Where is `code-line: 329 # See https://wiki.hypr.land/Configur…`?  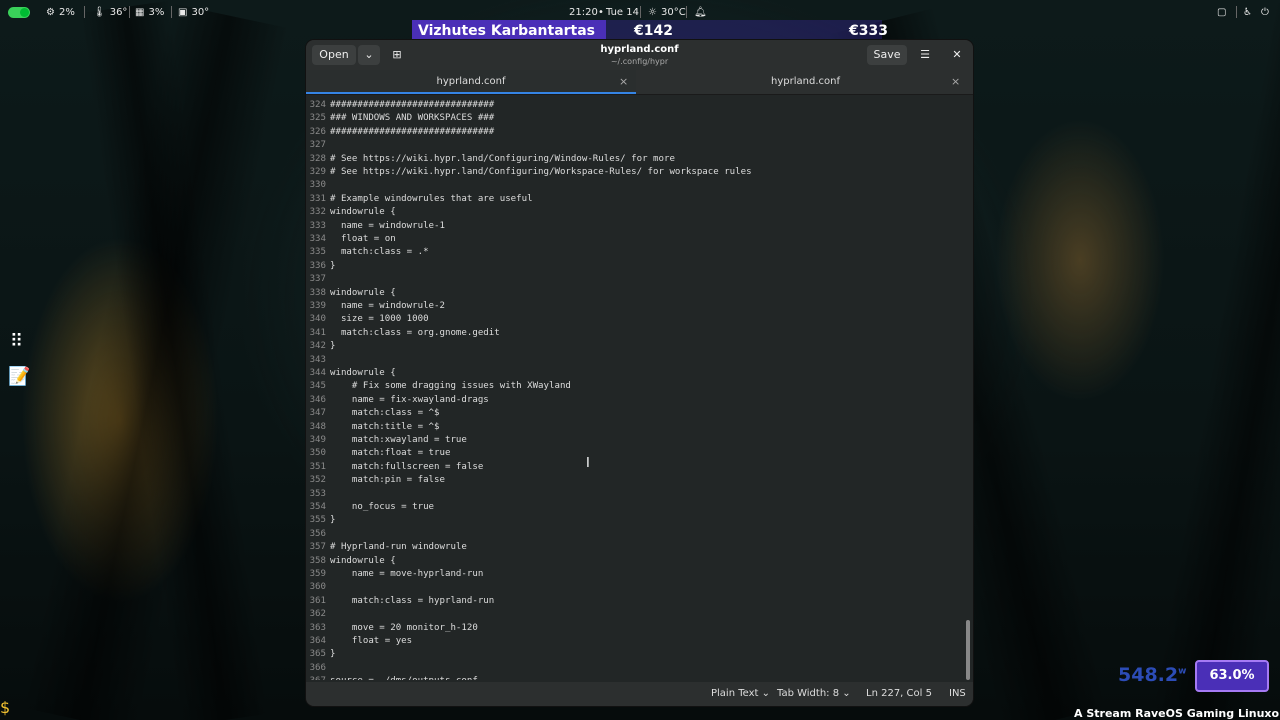 code-line: 329 # See https://wiki.hypr.land/Configur… is located at coordinates (529, 172).